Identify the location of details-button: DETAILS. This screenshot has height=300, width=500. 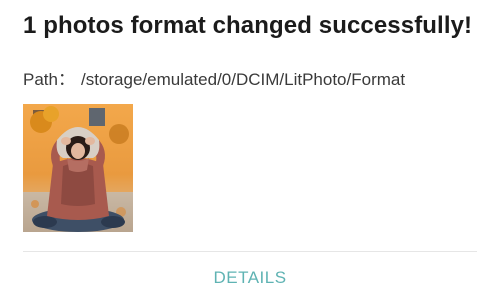
(250, 278).